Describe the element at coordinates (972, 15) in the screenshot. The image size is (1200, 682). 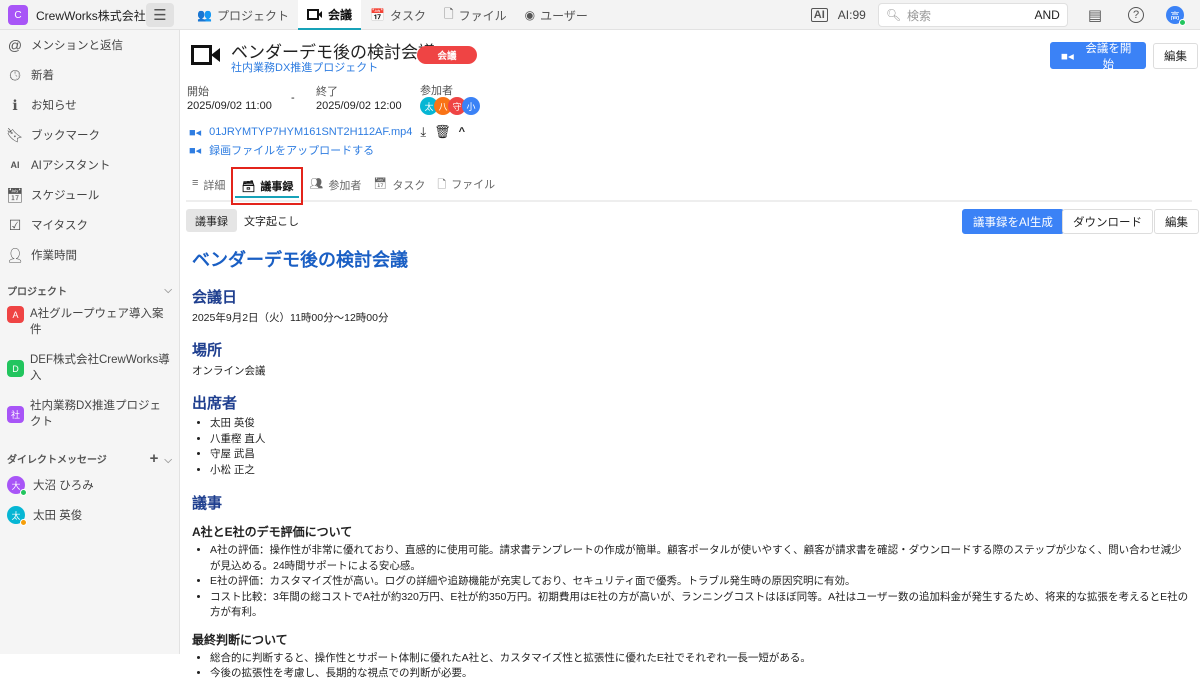
I see `search-input: 🔍︎ 検索 AND` at that location.